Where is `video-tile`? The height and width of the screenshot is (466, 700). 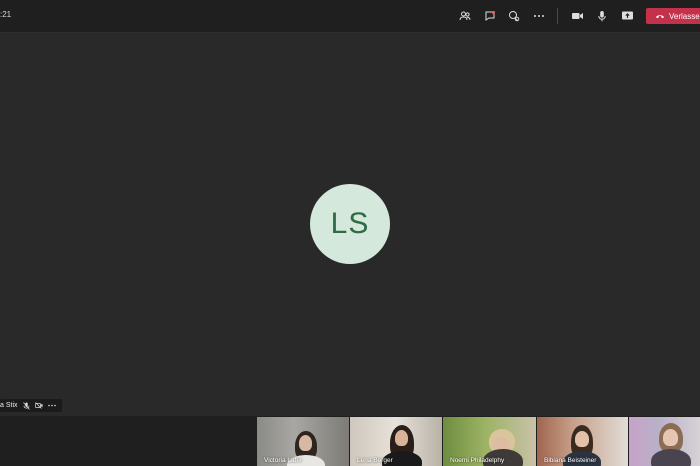
video-tile is located at coordinates (664, 441).